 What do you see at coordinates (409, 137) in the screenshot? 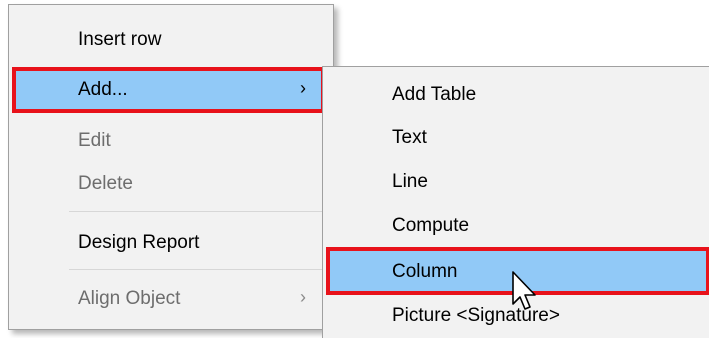
I see `submenu-item-label: Text` at bounding box center [409, 137].